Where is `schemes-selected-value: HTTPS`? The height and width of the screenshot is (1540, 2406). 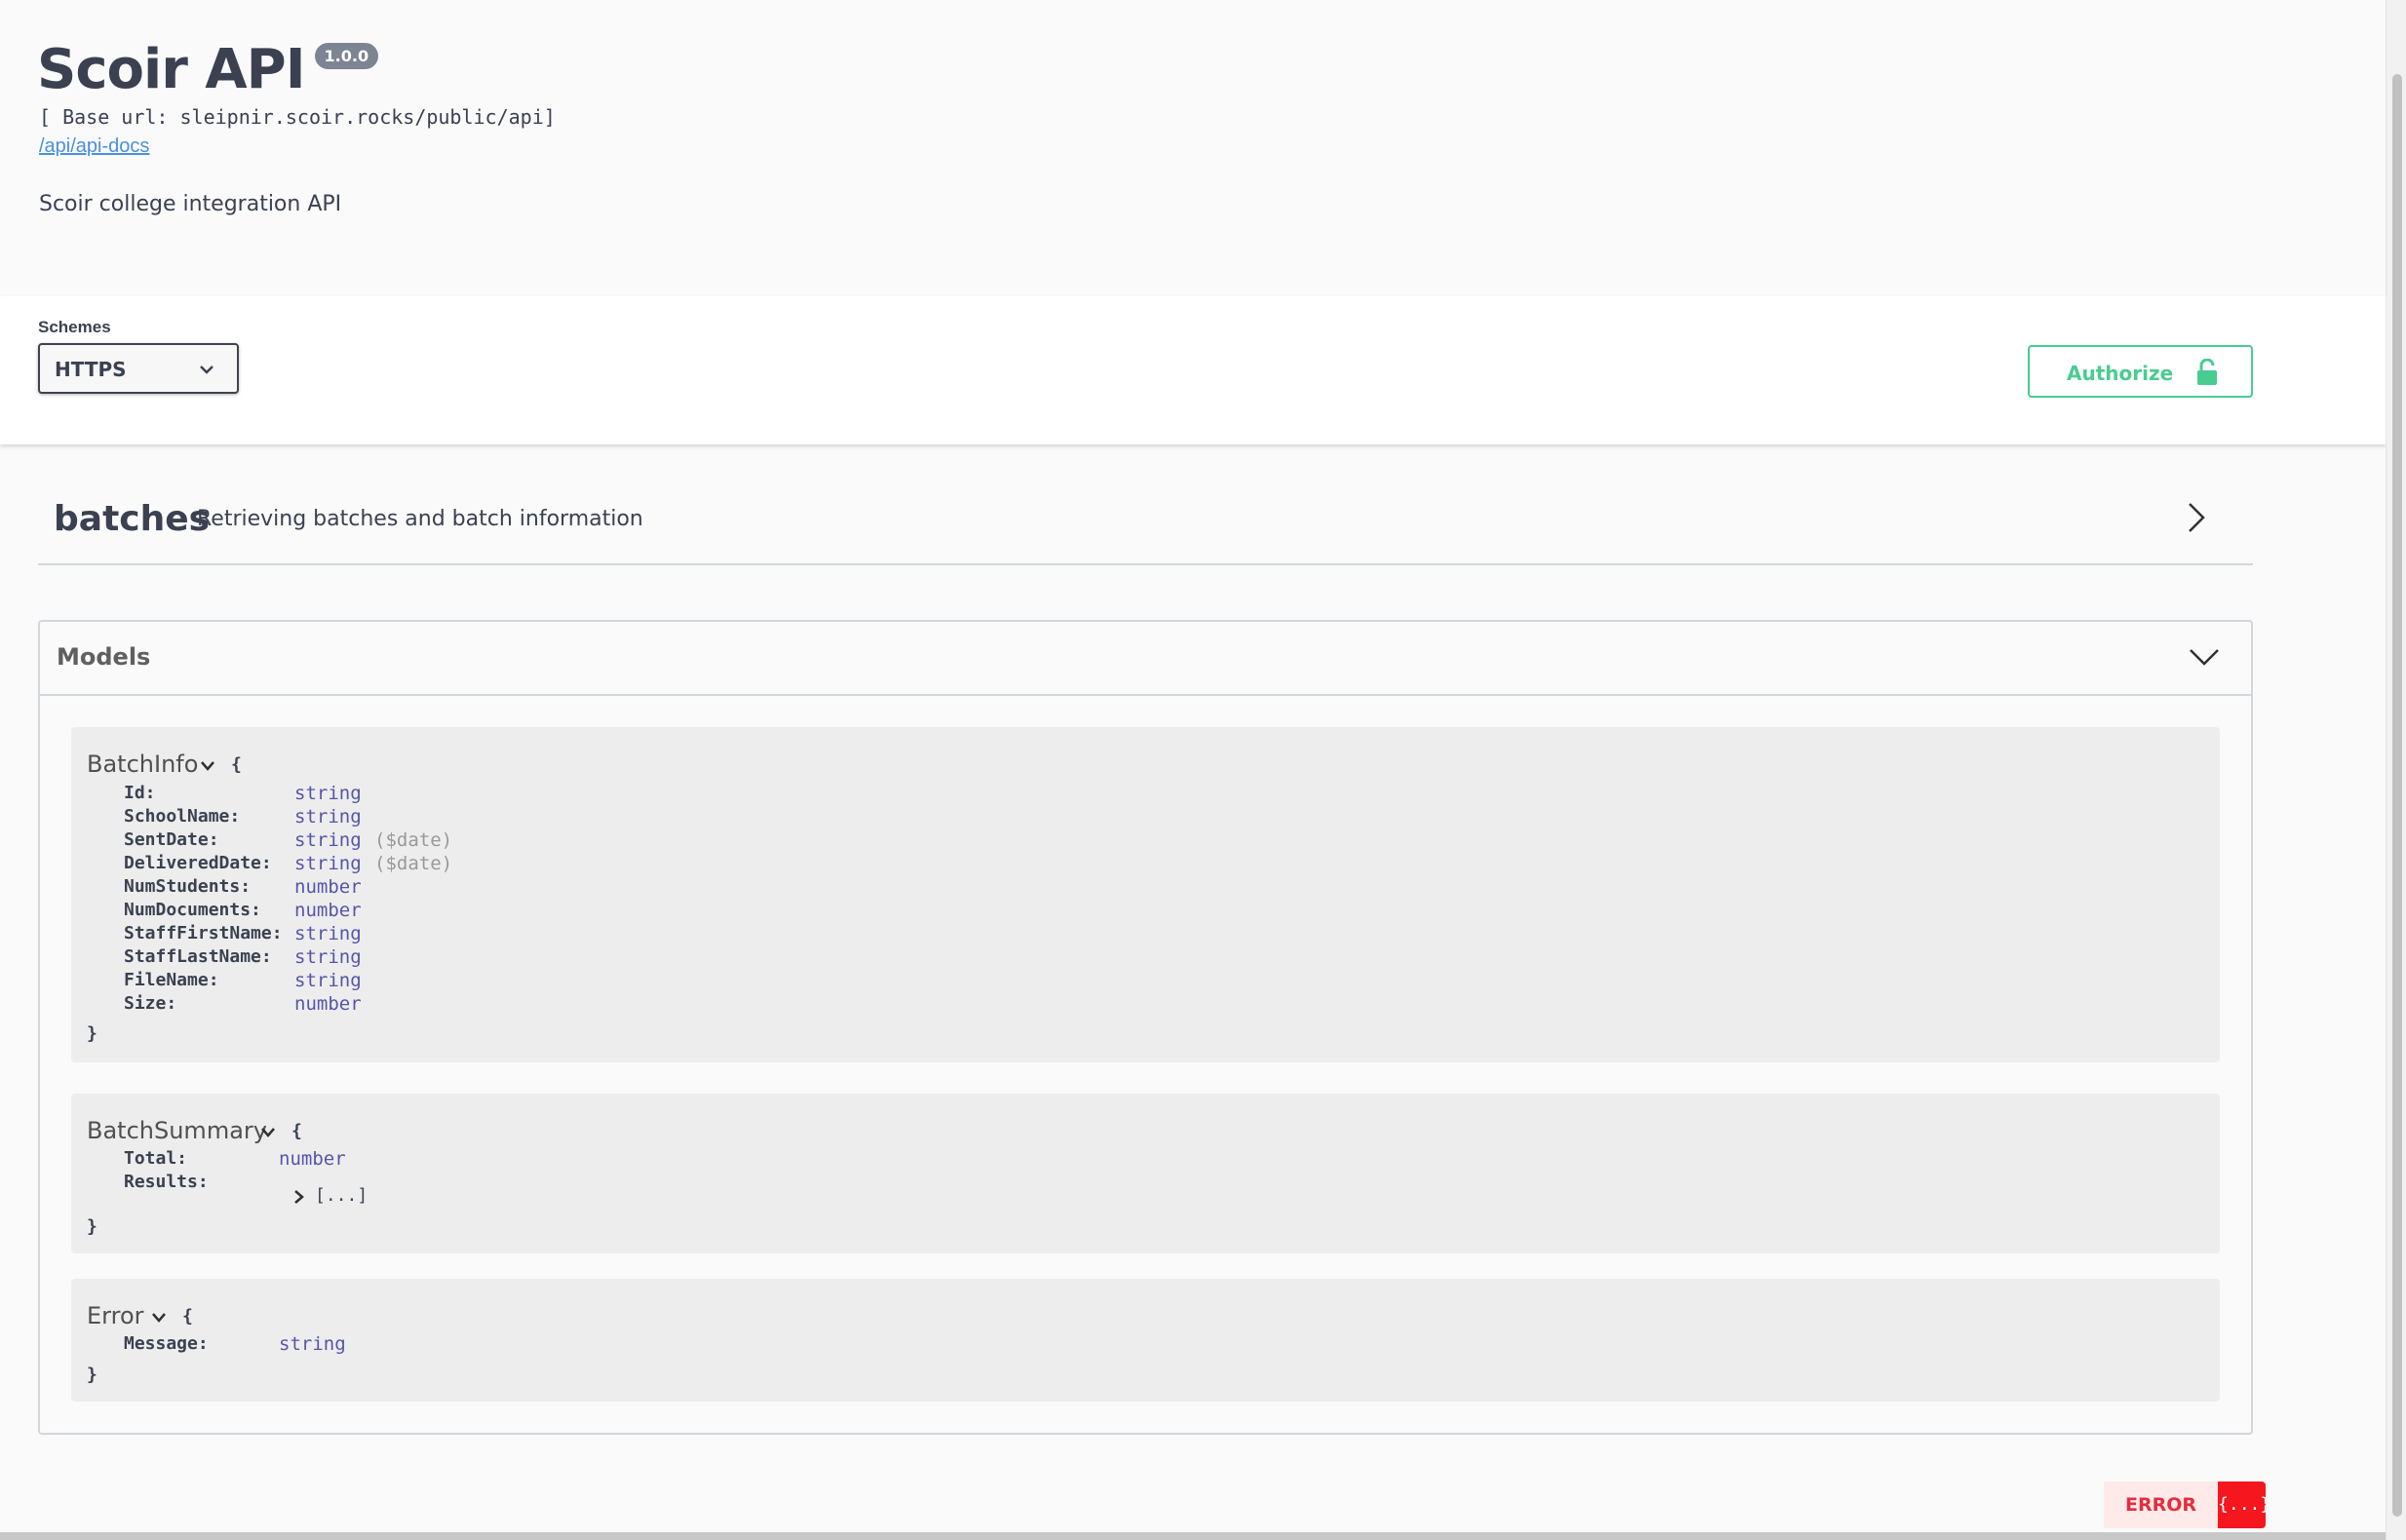 schemes-selected-value: HTTPS is located at coordinates (91, 369).